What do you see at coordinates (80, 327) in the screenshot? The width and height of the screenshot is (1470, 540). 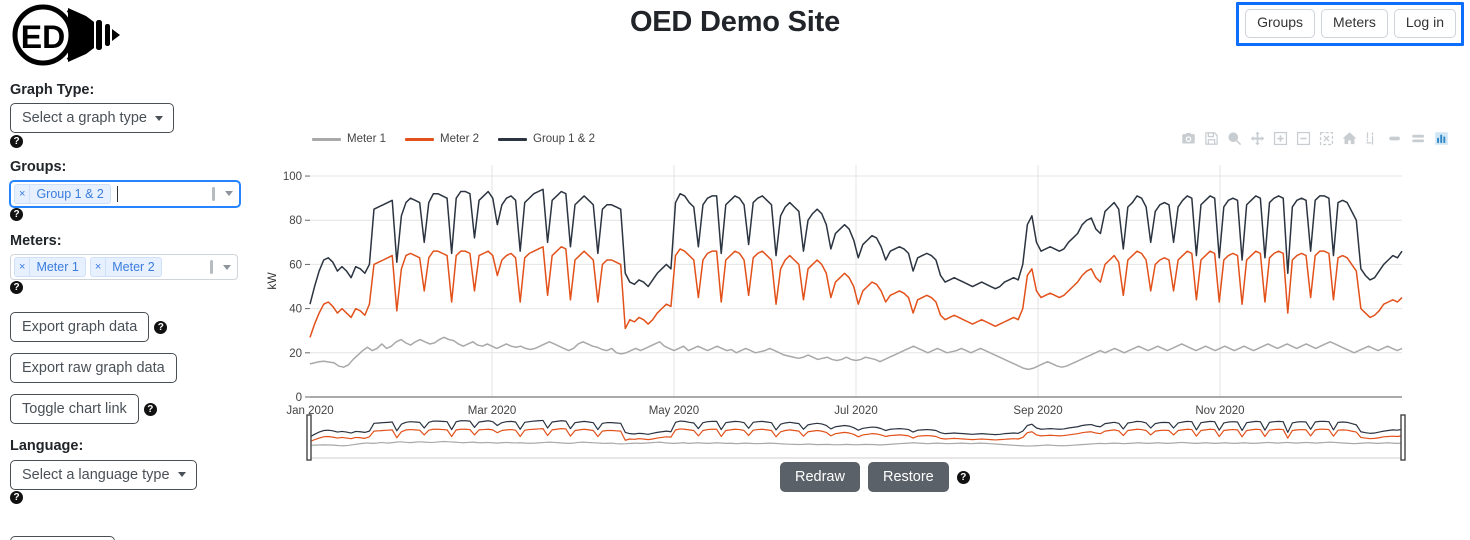 I see `export-graph-data-button: Export graph data` at bounding box center [80, 327].